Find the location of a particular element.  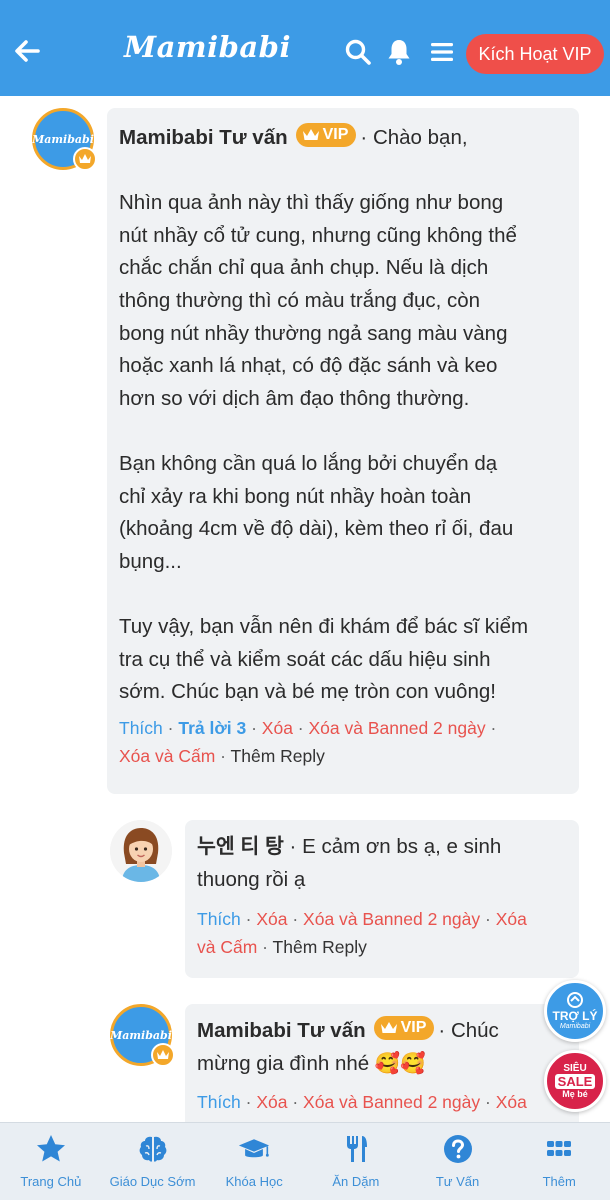

comment-header: Mamibabi Tư vấn VIP · Chào bạn, is located at coordinates (345, 138).